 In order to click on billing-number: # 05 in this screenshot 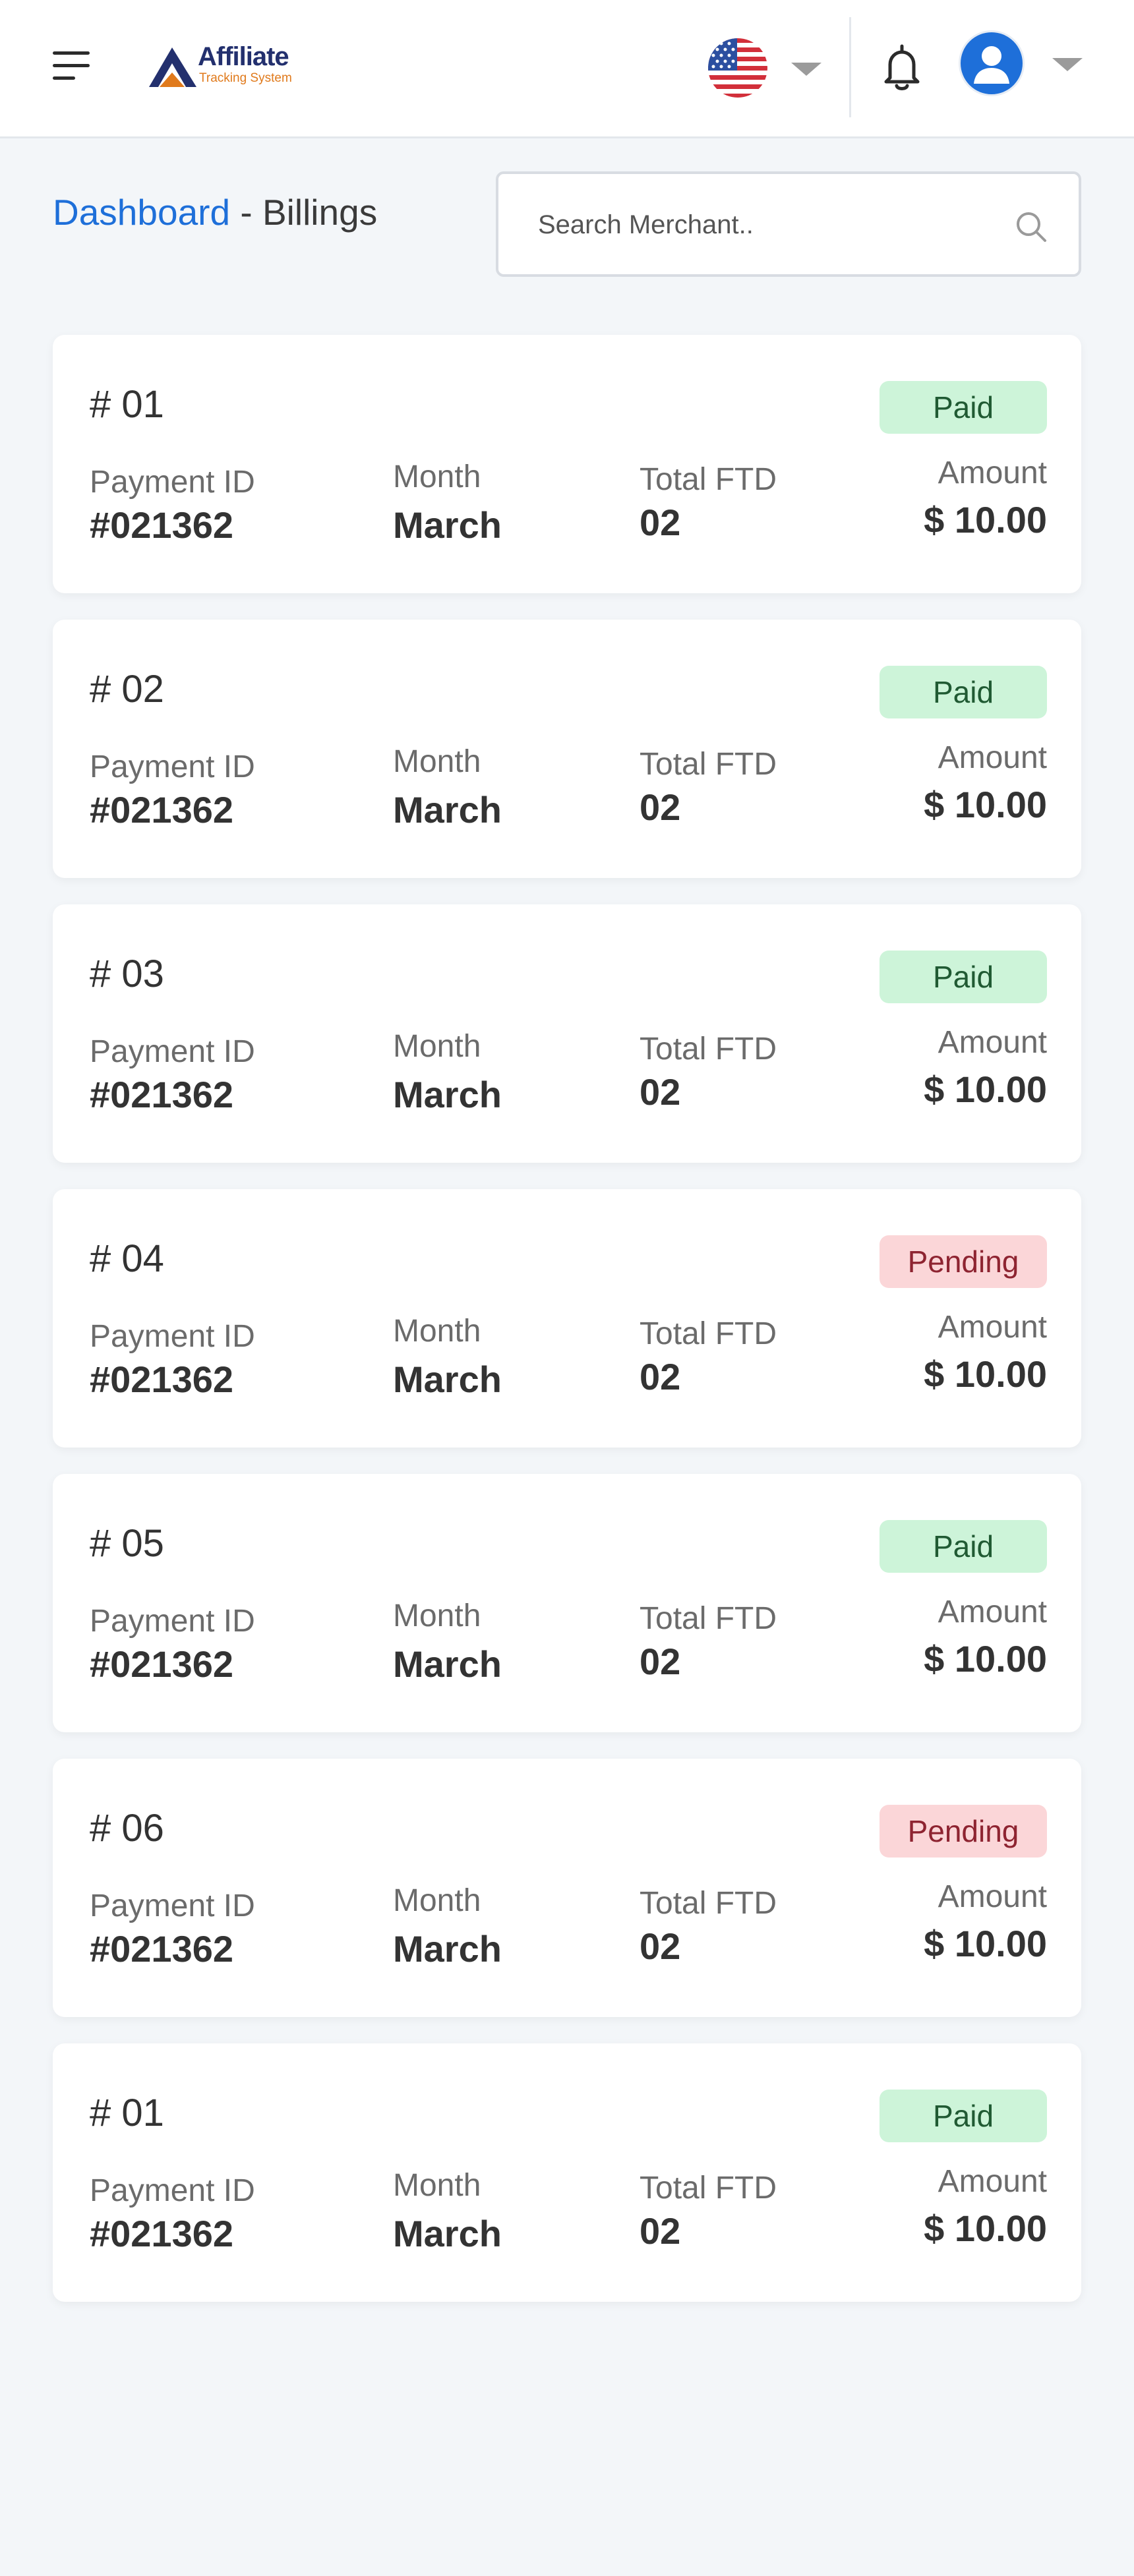, I will do `click(127, 1543)`.